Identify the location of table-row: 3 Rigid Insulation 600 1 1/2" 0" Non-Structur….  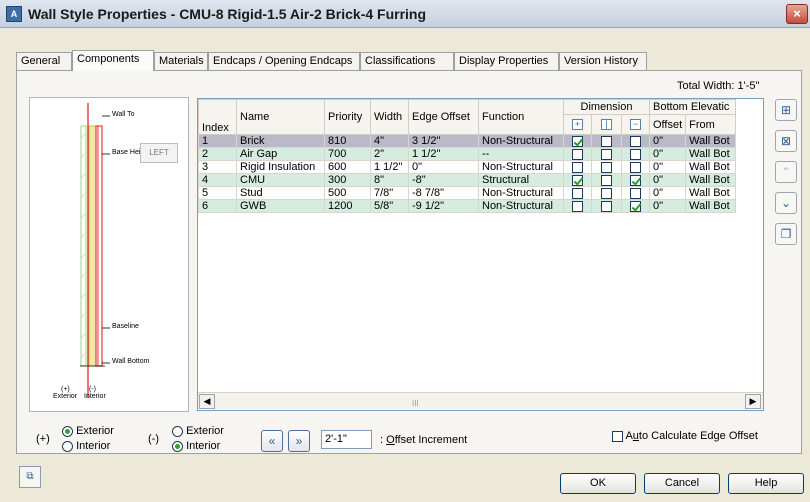
(467, 167).